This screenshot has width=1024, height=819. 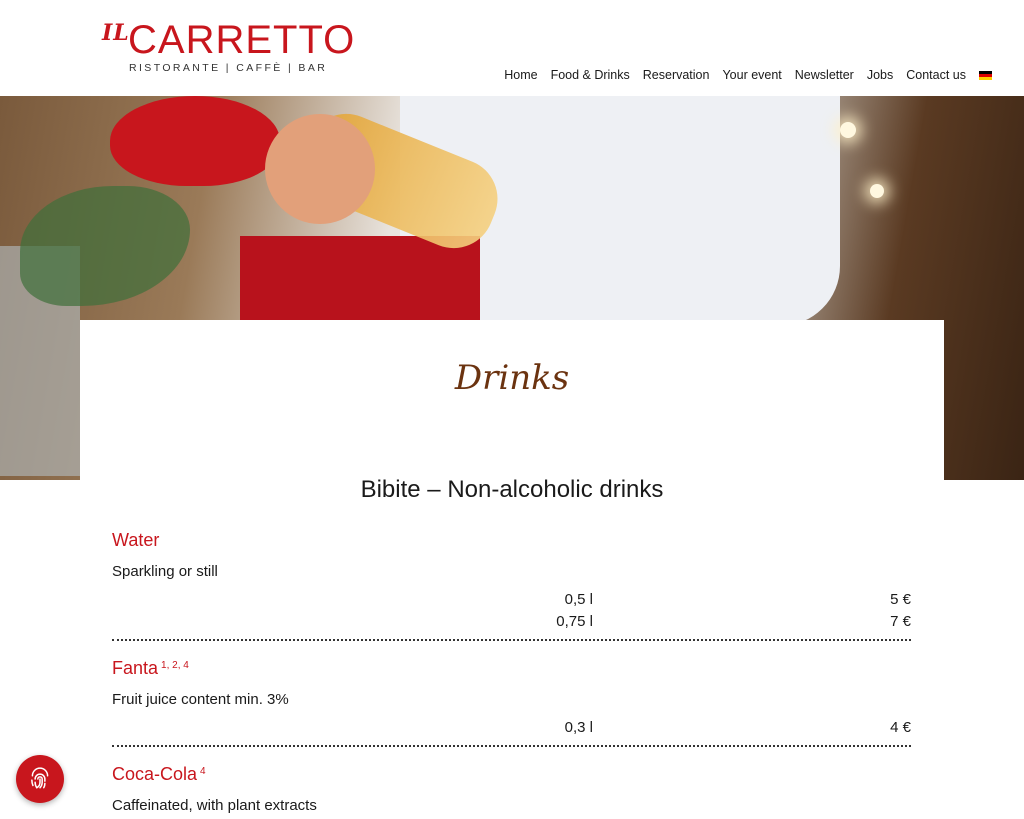 What do you see at coordinates (203, 771) in the screenshot?
I see `allergen-codes: 4` at bounding box center [203, 771].